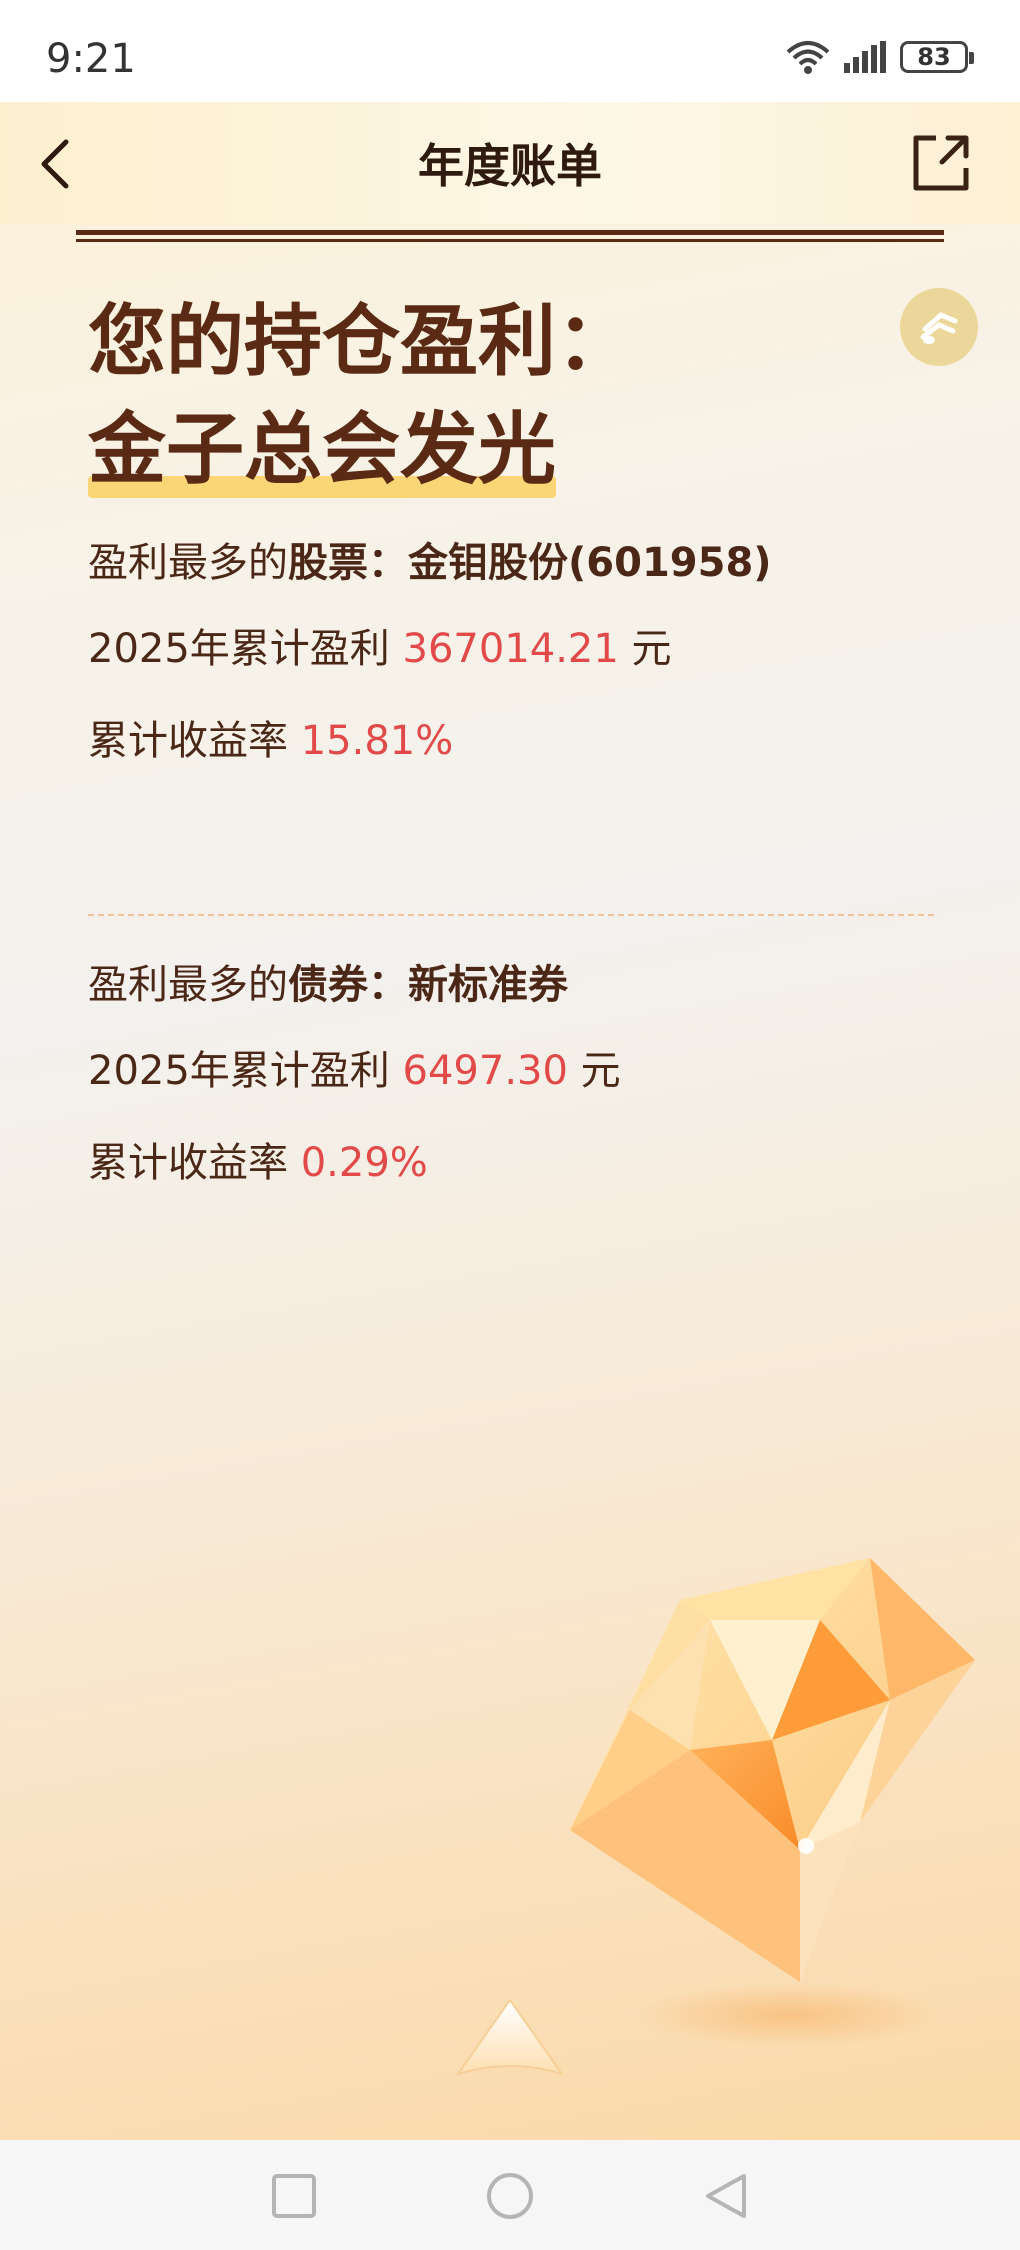  What do you see at coordinates (239, 1071) in the screenshot?
I see `bond-profit-label: 2025年累计盈利` at bounding box center [239, 1071].